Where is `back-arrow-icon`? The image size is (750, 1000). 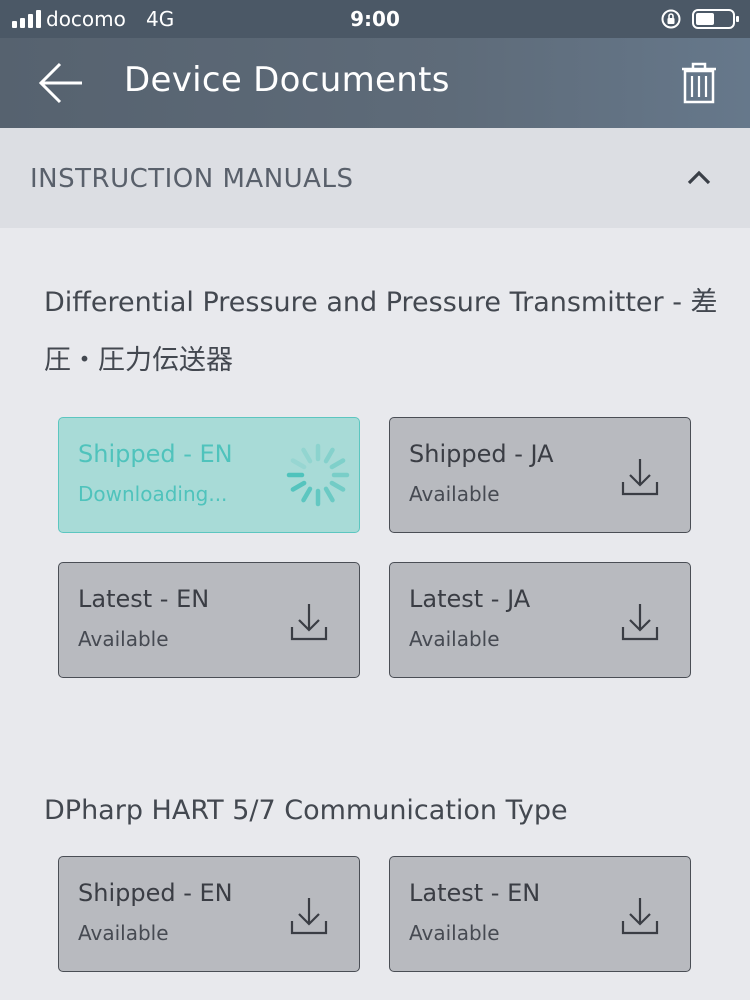 back-arrow-icon is located at coordinates (61, 83).